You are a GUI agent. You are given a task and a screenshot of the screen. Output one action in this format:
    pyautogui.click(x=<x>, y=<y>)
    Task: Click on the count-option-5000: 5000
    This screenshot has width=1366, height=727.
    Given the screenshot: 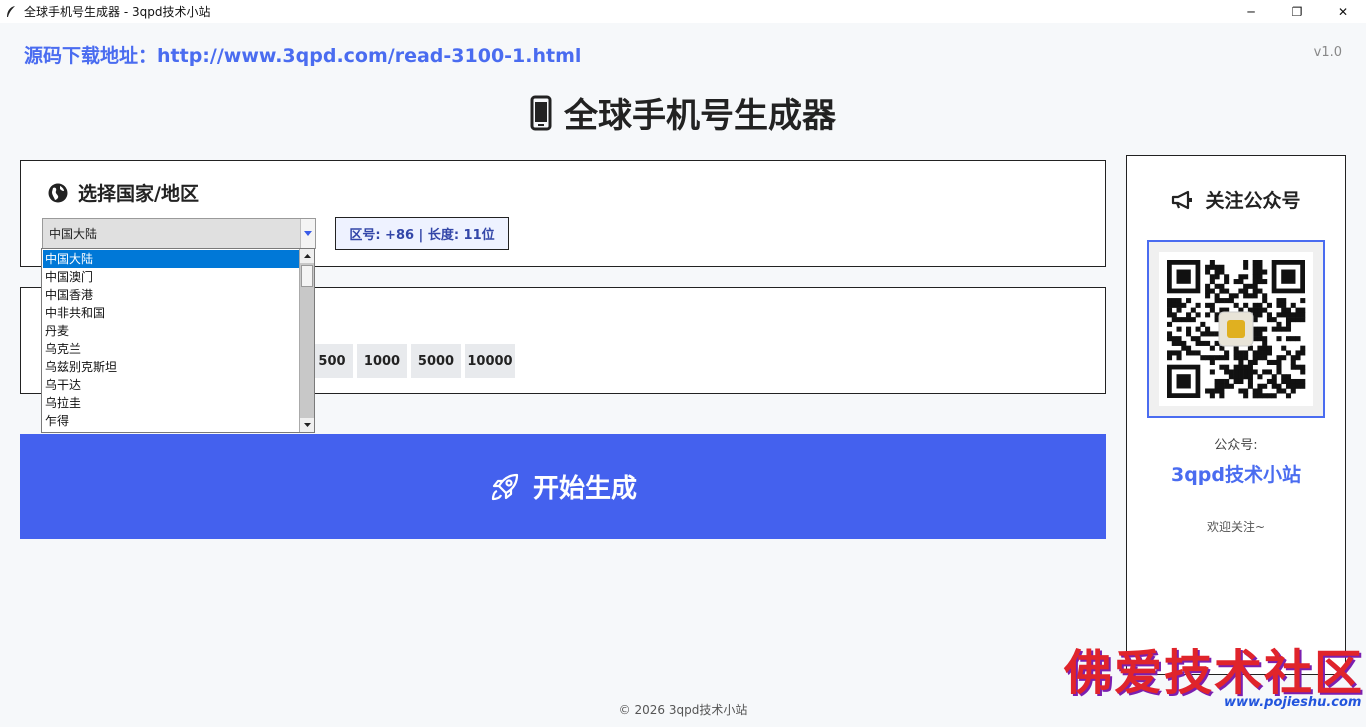 What is the action you would take?
    pyautogui.click(x=436, y=361)
    